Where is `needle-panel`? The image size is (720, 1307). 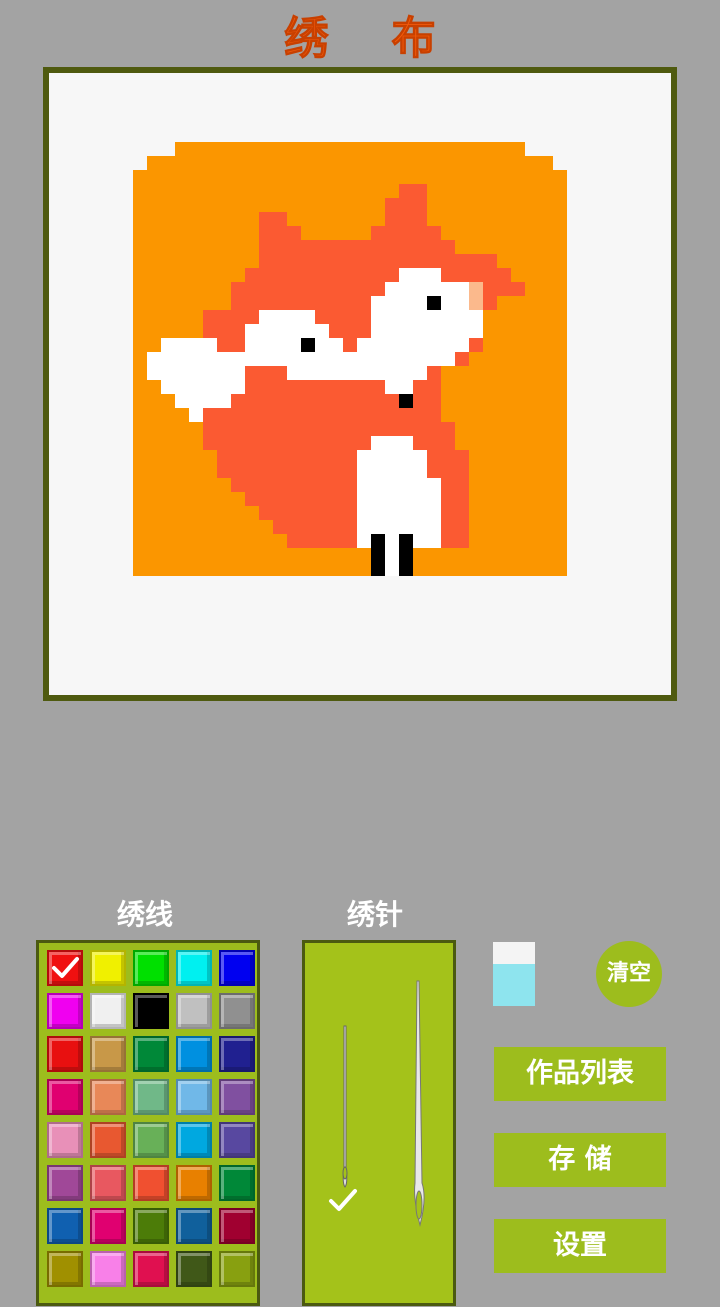 needle-panel is located at coordinates (379, 1123).